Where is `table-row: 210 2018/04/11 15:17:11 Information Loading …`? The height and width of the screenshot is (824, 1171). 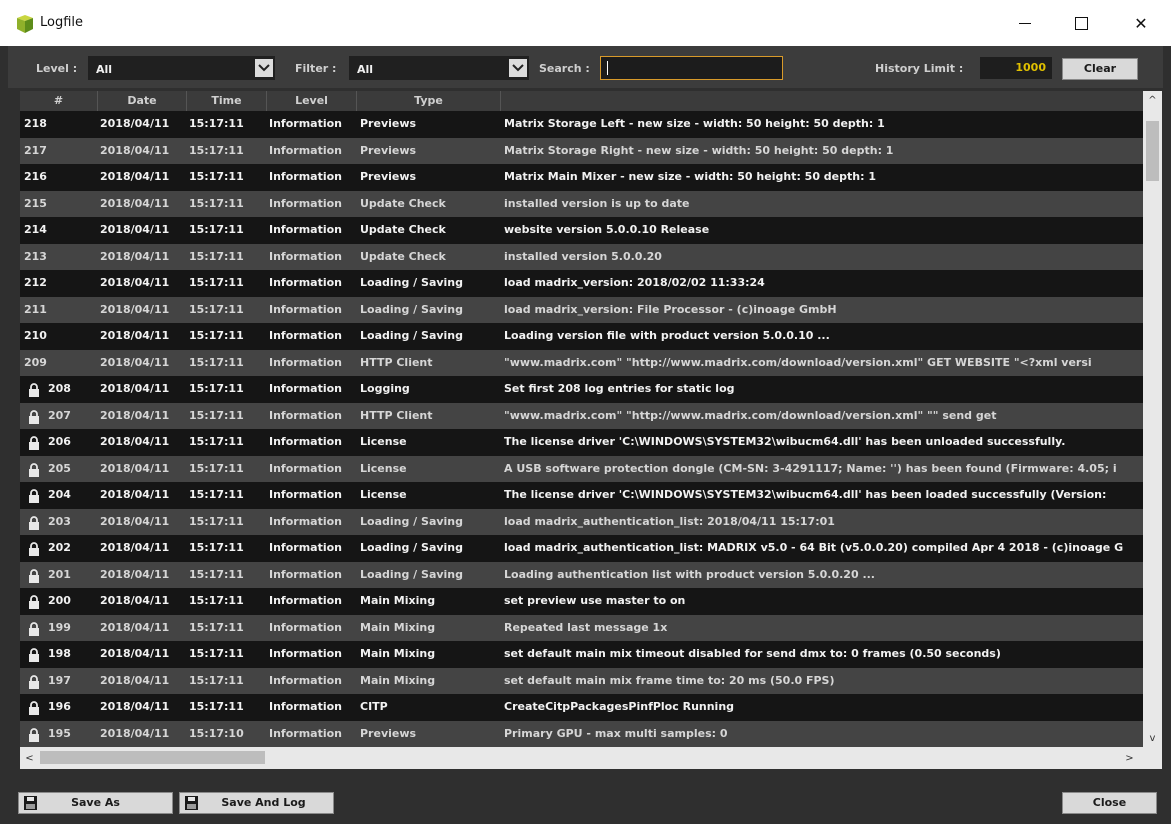
table-row: 210 2018/04/11 15:17:11 Information Loading … is located at coordinates (581, 336).